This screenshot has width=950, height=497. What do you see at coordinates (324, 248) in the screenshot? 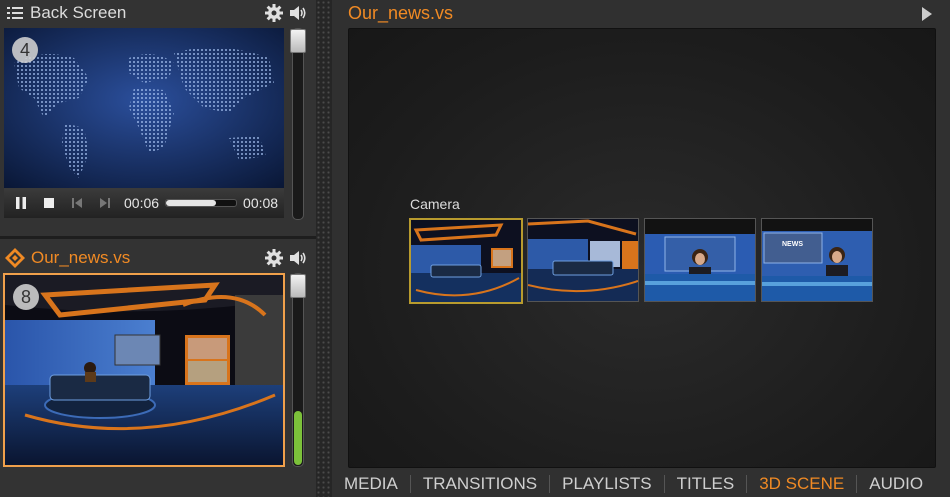
I see `panel-splitter` at bounding box center [324, 248].